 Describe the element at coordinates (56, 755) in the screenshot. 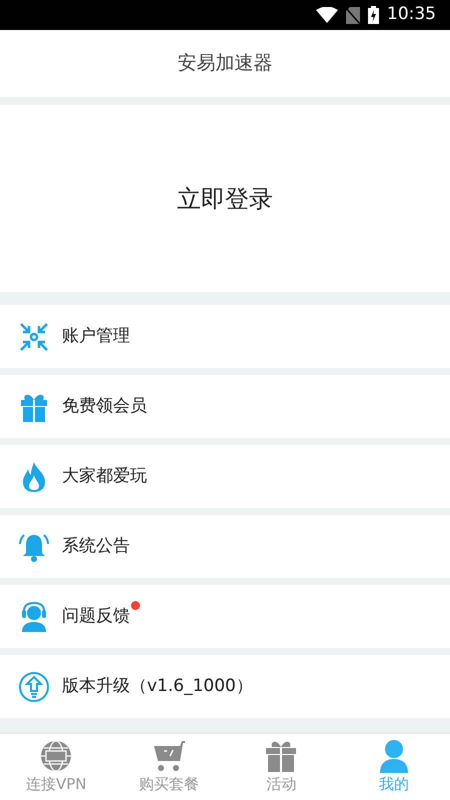

I see `globe-icon` at that location.